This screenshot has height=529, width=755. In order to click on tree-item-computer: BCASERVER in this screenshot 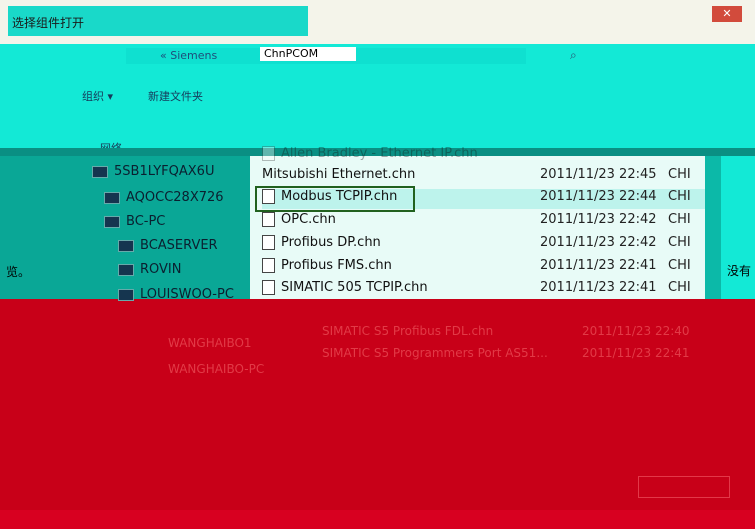, I will do `click(168, 245)`.